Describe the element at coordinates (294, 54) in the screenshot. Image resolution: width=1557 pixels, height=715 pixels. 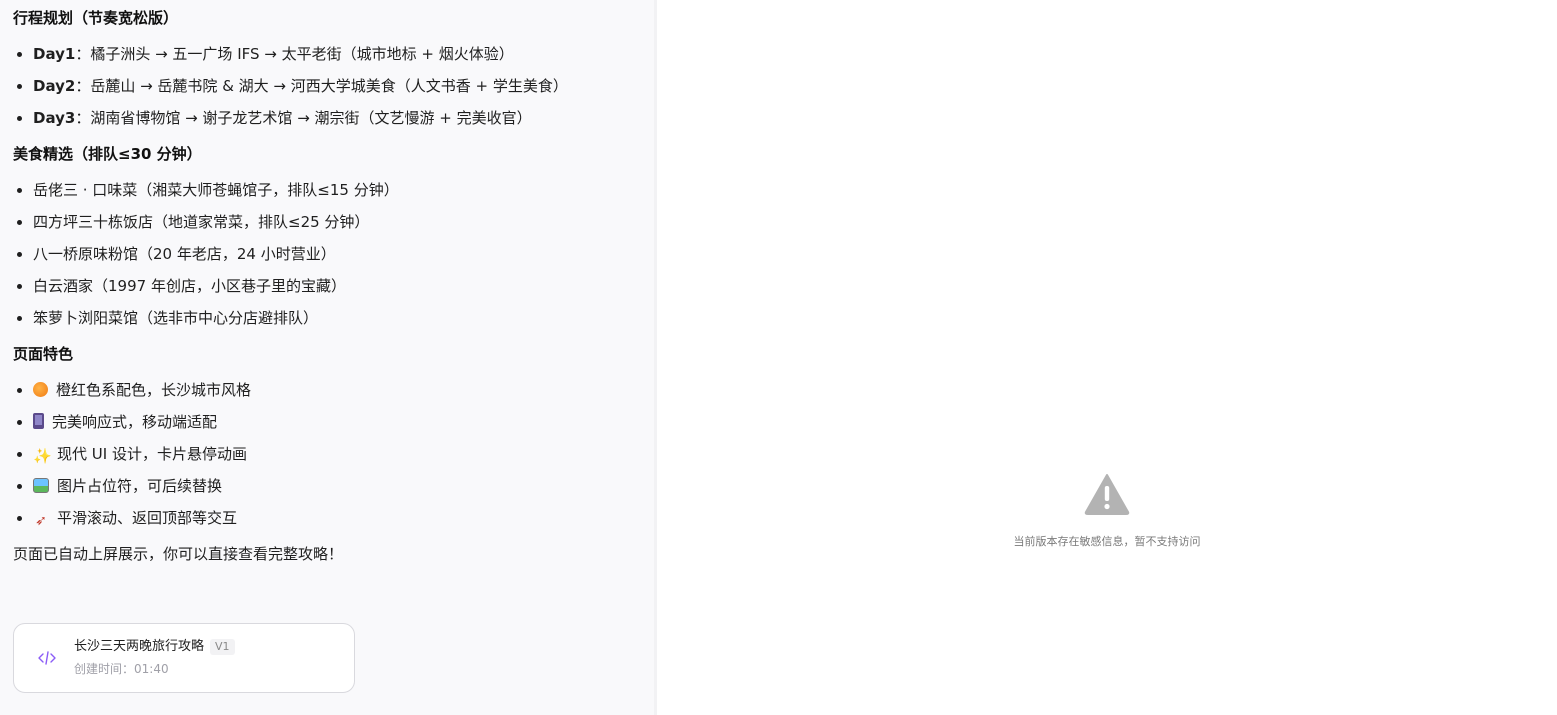
I see `day-text: ：橘子洲头 → 五一广场 IFS → 太平老街（城市地标 + 烟火体验）` at that location.